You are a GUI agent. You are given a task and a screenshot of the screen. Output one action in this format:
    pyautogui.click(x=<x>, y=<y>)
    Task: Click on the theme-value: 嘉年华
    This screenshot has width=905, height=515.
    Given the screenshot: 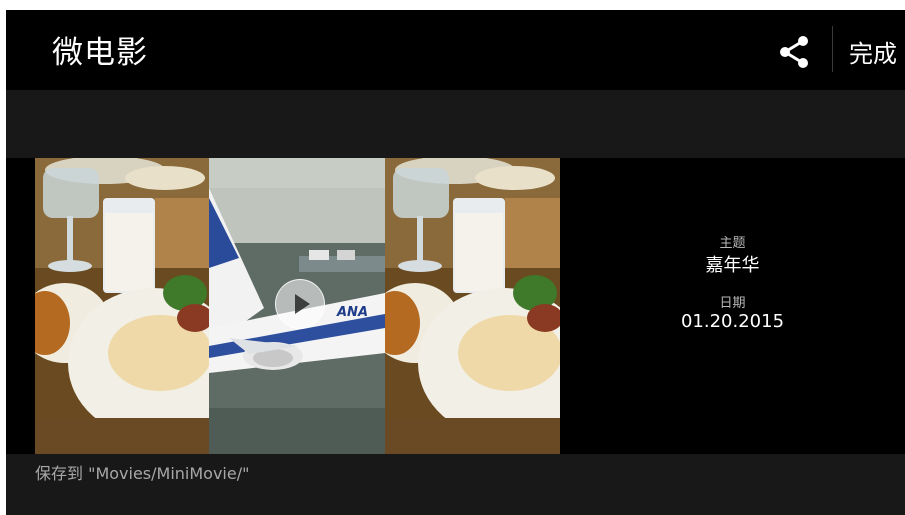 What is the action you would take?
    pyautogui.click(x=732, y=265)
    